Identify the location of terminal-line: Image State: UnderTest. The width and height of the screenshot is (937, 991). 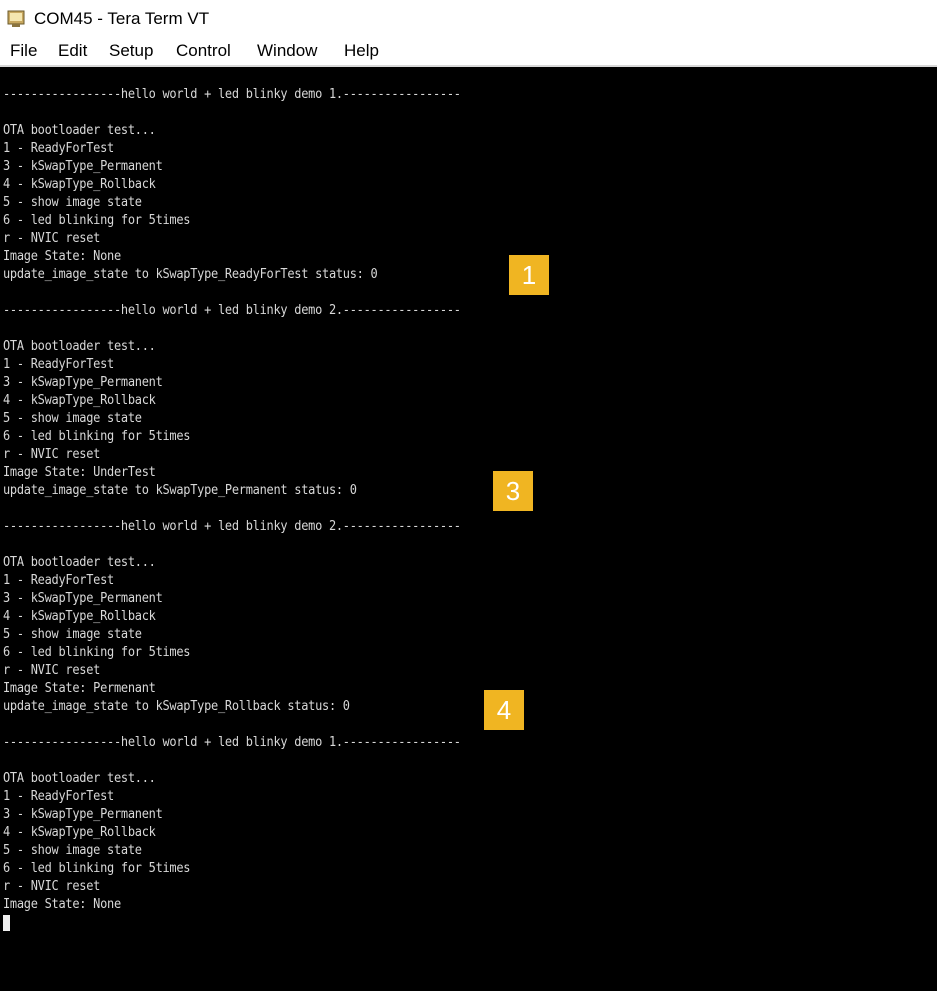
(79, 472).